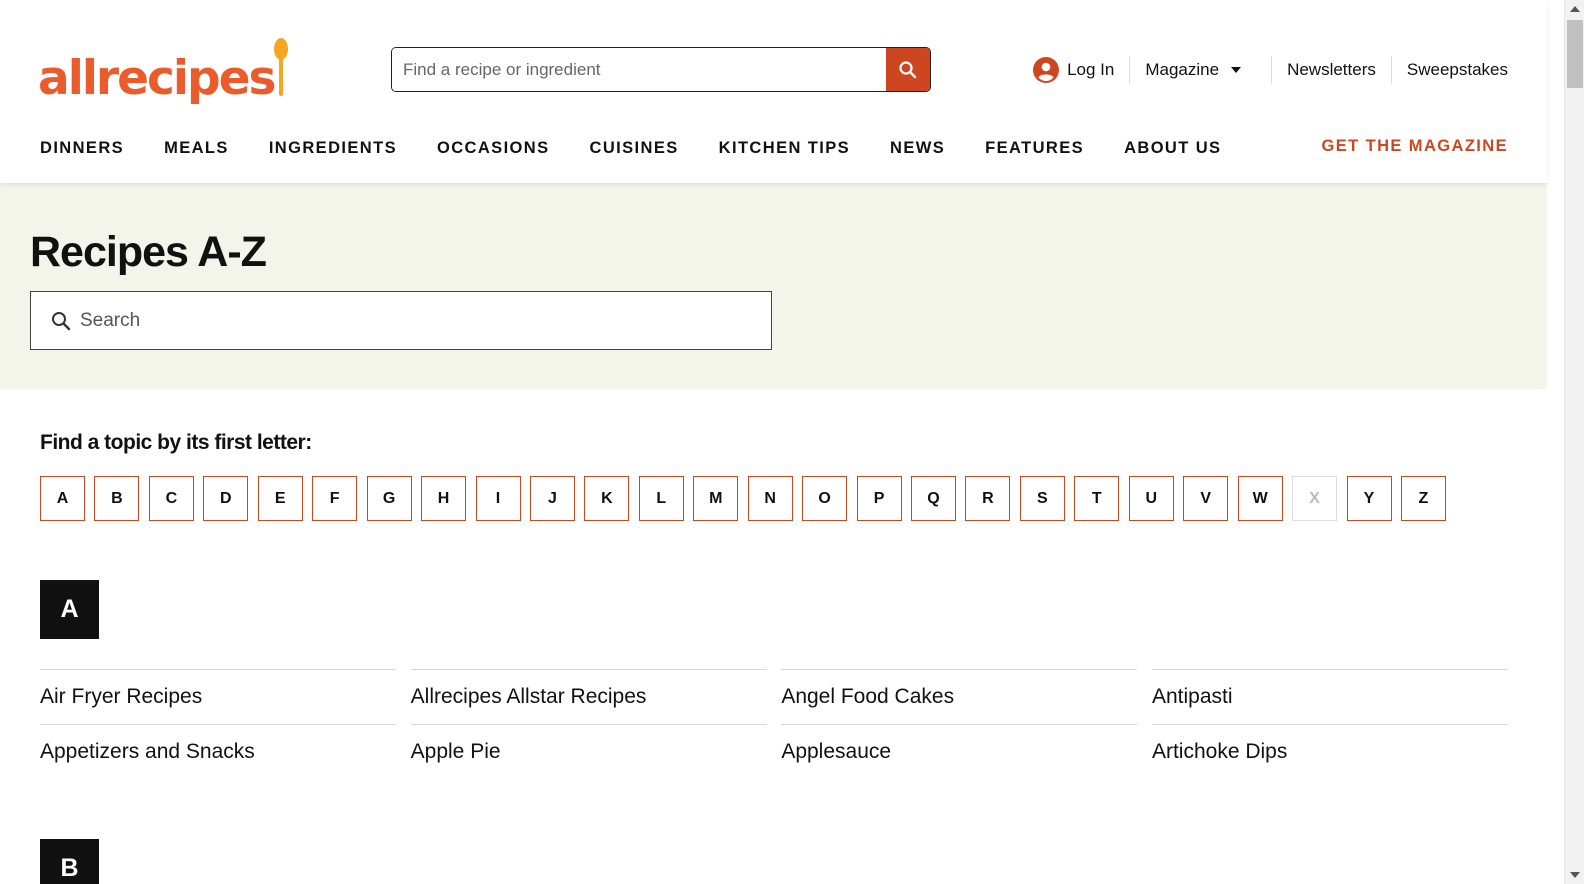 The height and width of the screenshot is (884, 1584). I want to click on allrecipes-logo: allrecipes, so click(163, 71).